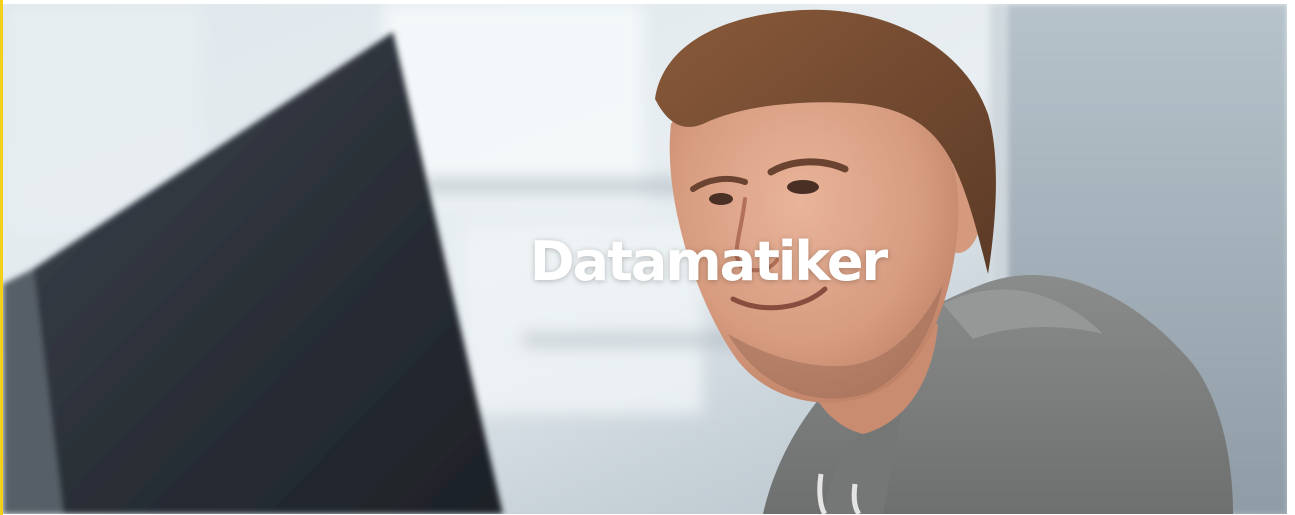 The image size is (1295, 515). What do you see at coordinates (1291, 257) in the screenshot?
I see `right-edge` at bounding box center [1291, 257].